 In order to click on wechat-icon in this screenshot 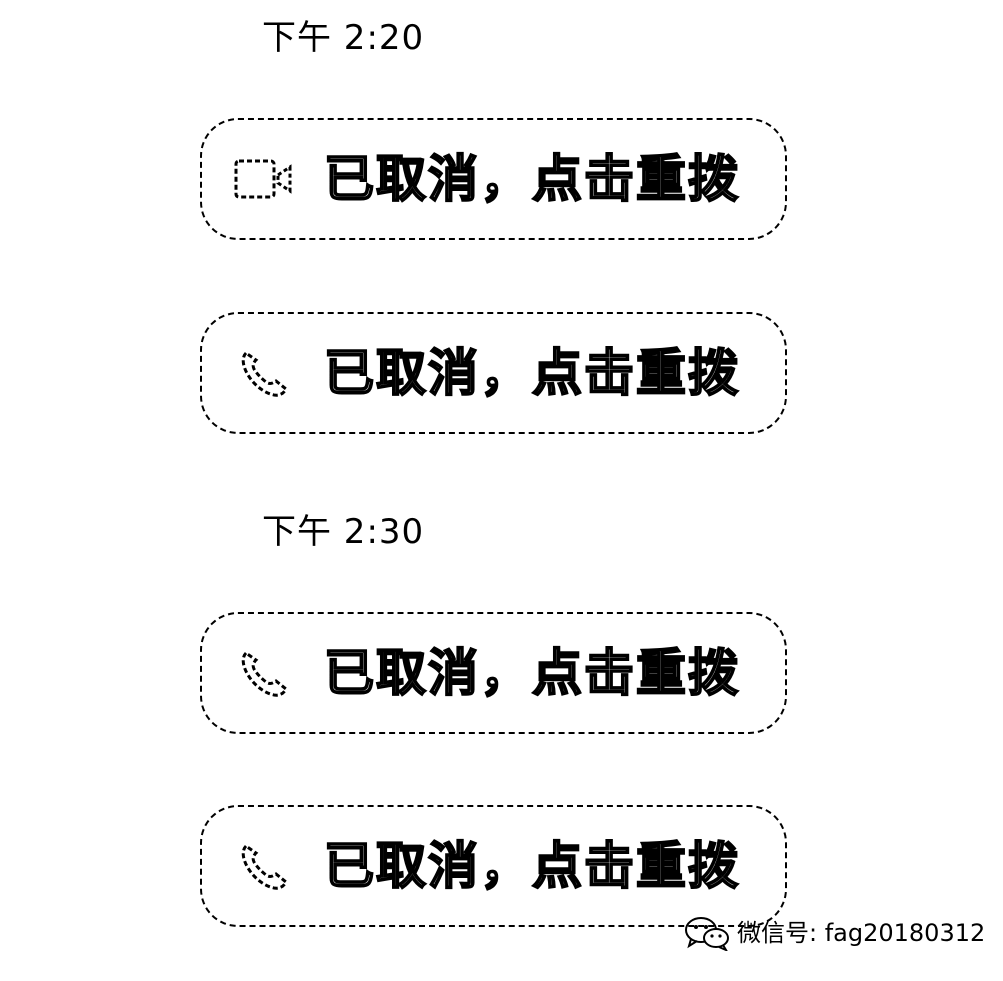, I will do `click(707, 934)`.